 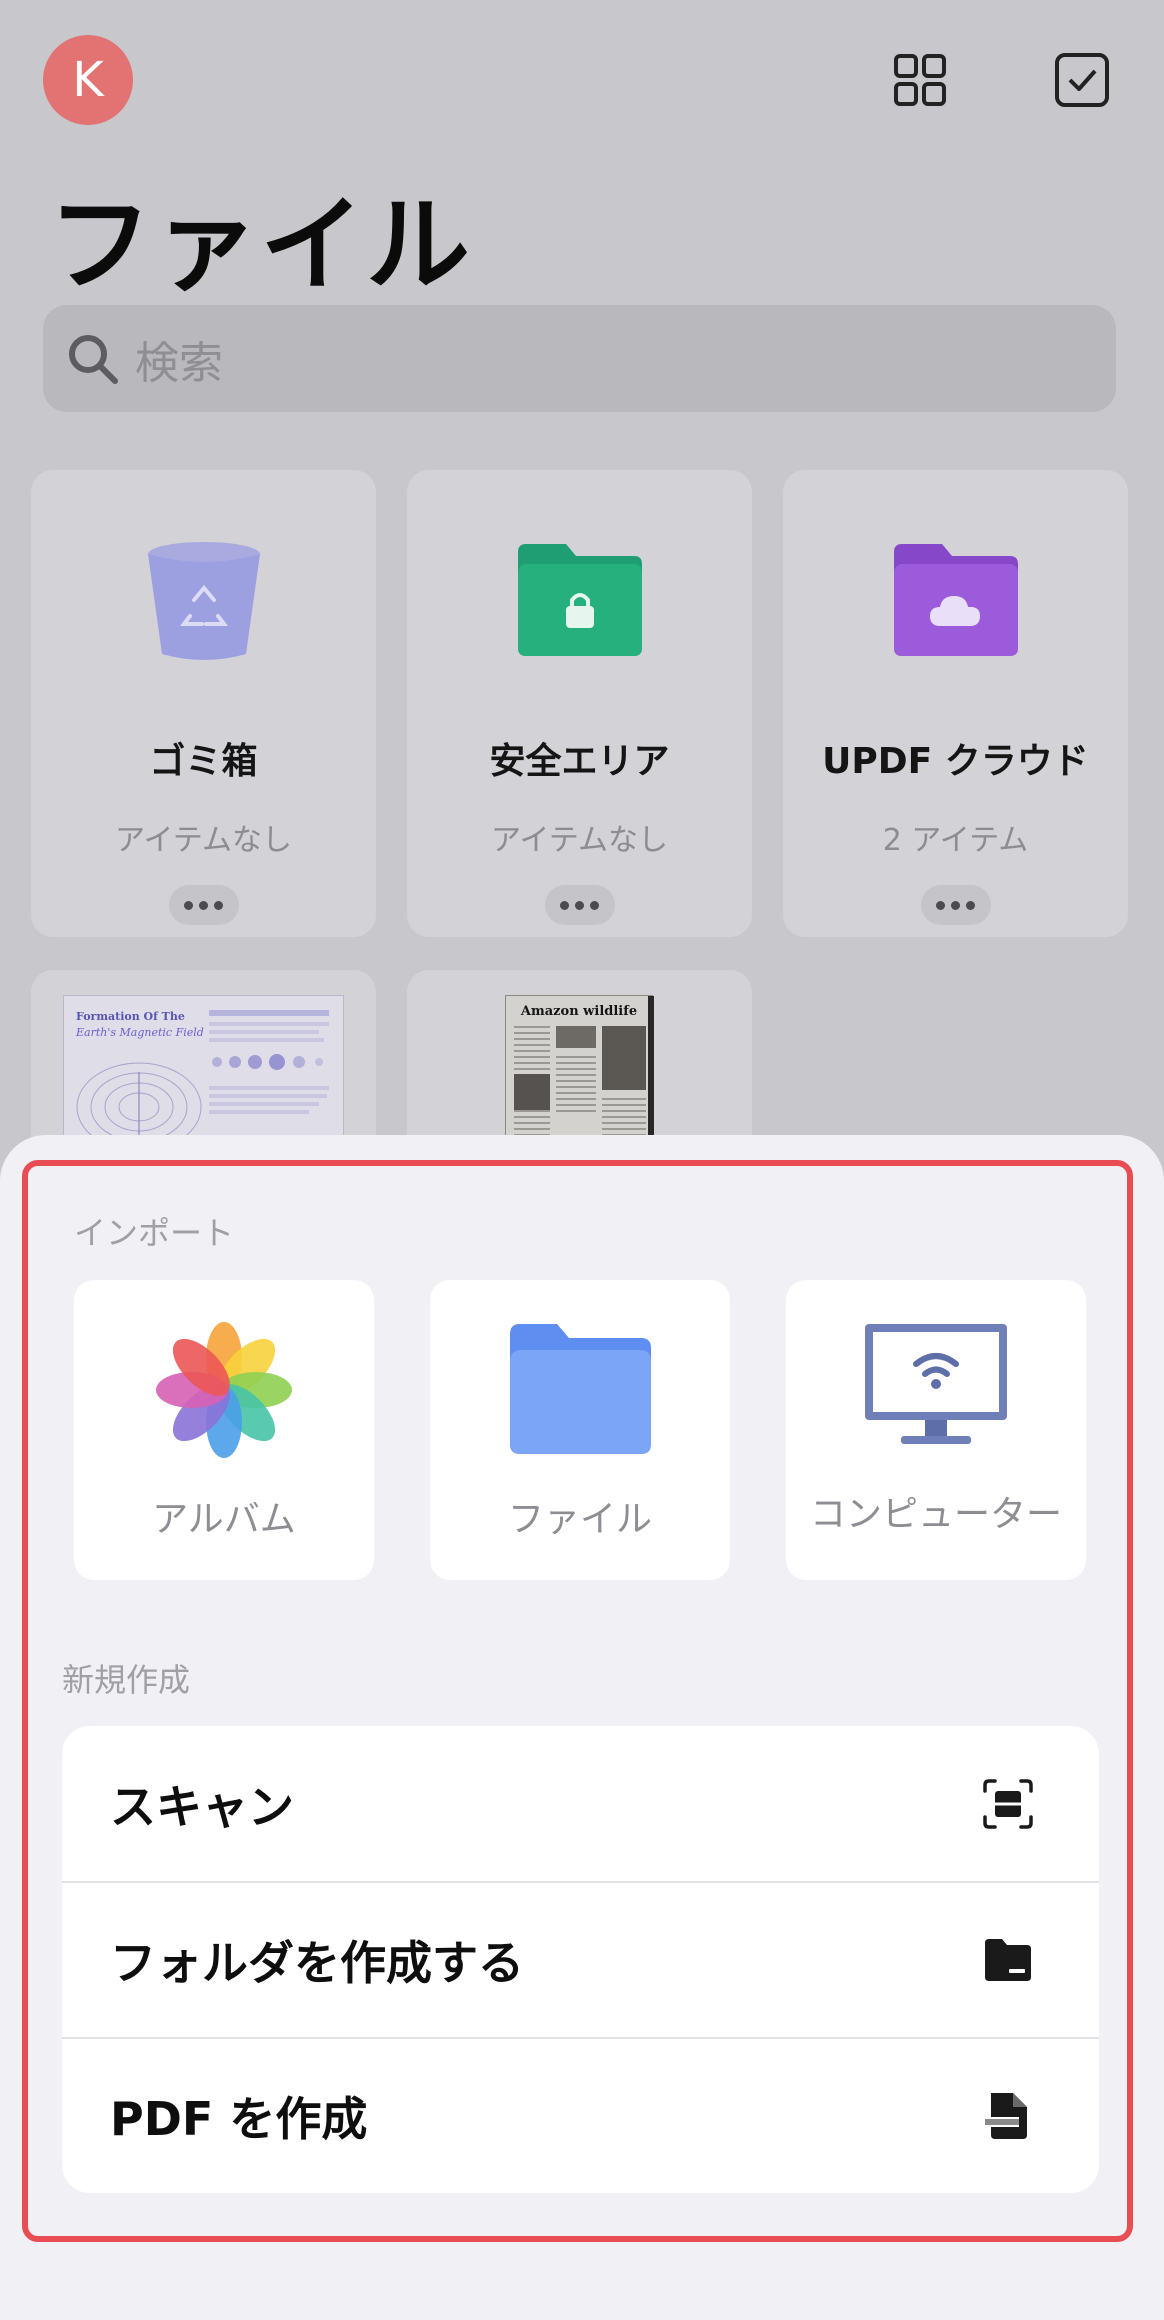 I want to click on create-folder-row: フォルダを作成する, so click(x=580, y=1958).